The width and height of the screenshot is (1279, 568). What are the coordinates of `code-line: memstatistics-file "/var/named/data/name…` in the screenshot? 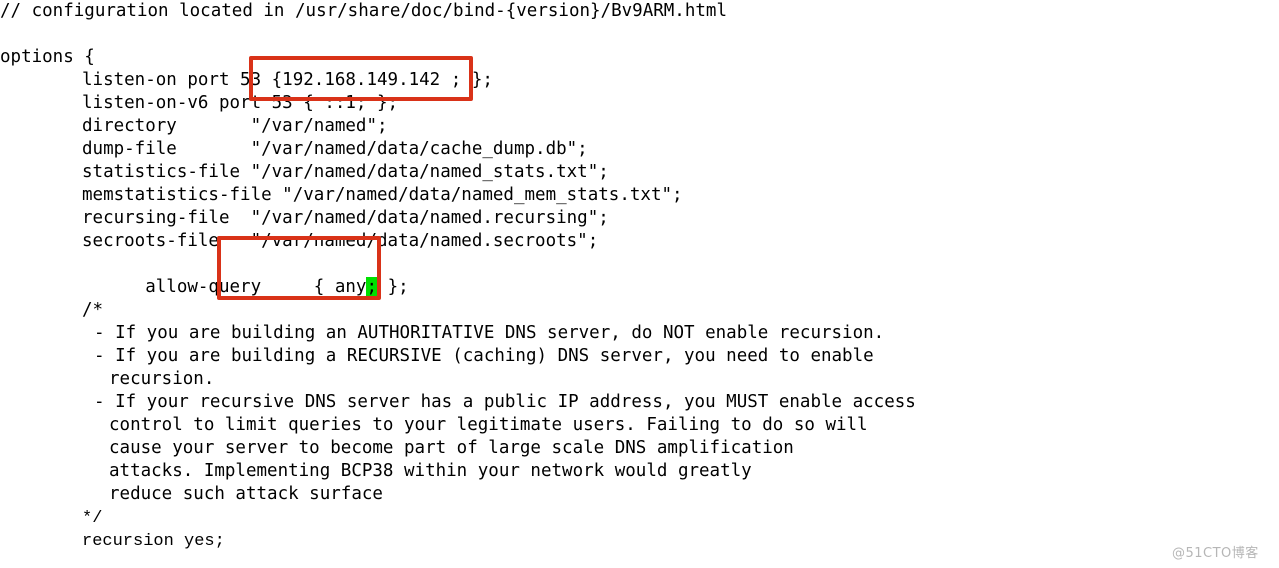 It's located at (382, 195).